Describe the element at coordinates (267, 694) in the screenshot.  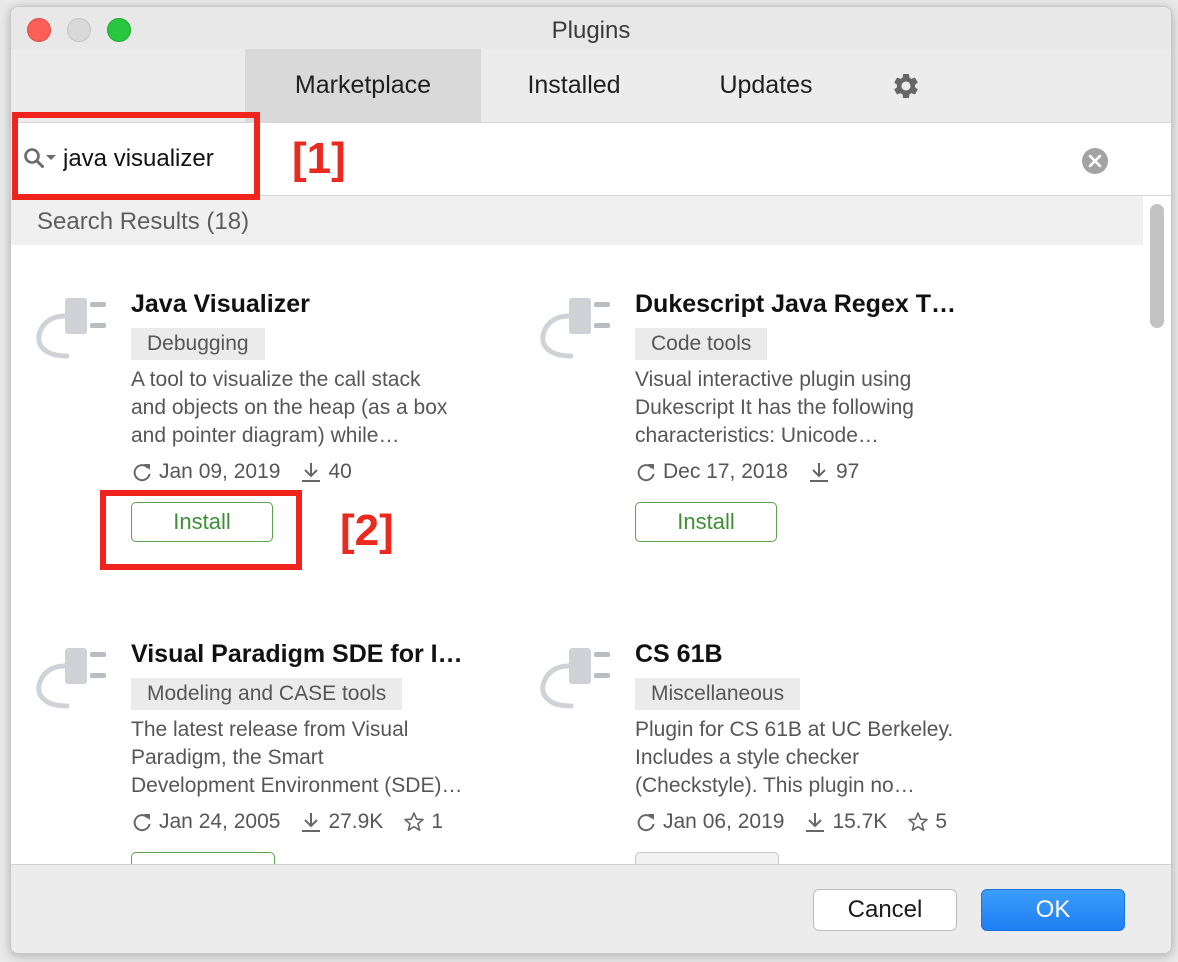
I see `plugin-category-tag: Modeling and CASE tools` at that location.